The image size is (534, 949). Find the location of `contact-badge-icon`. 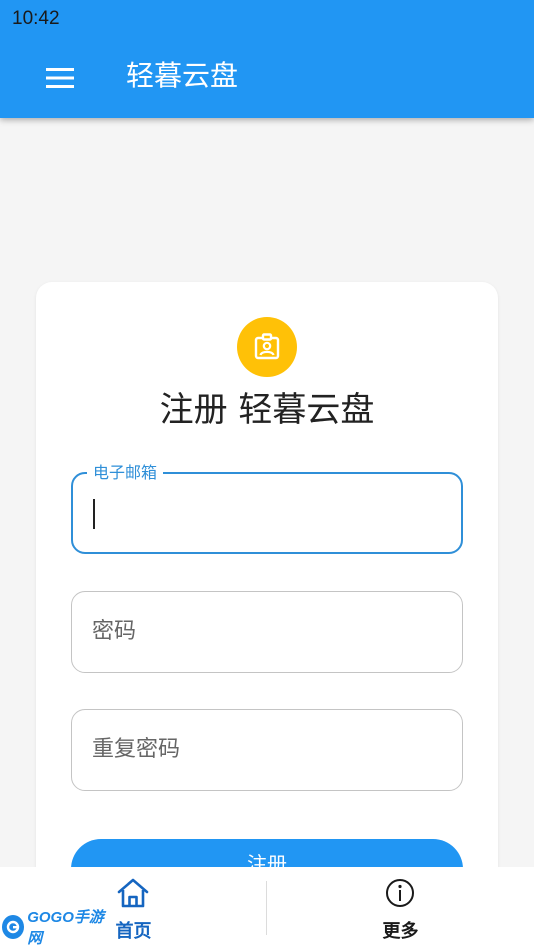

contact-badge-icon is located at coordinates (267, 346).